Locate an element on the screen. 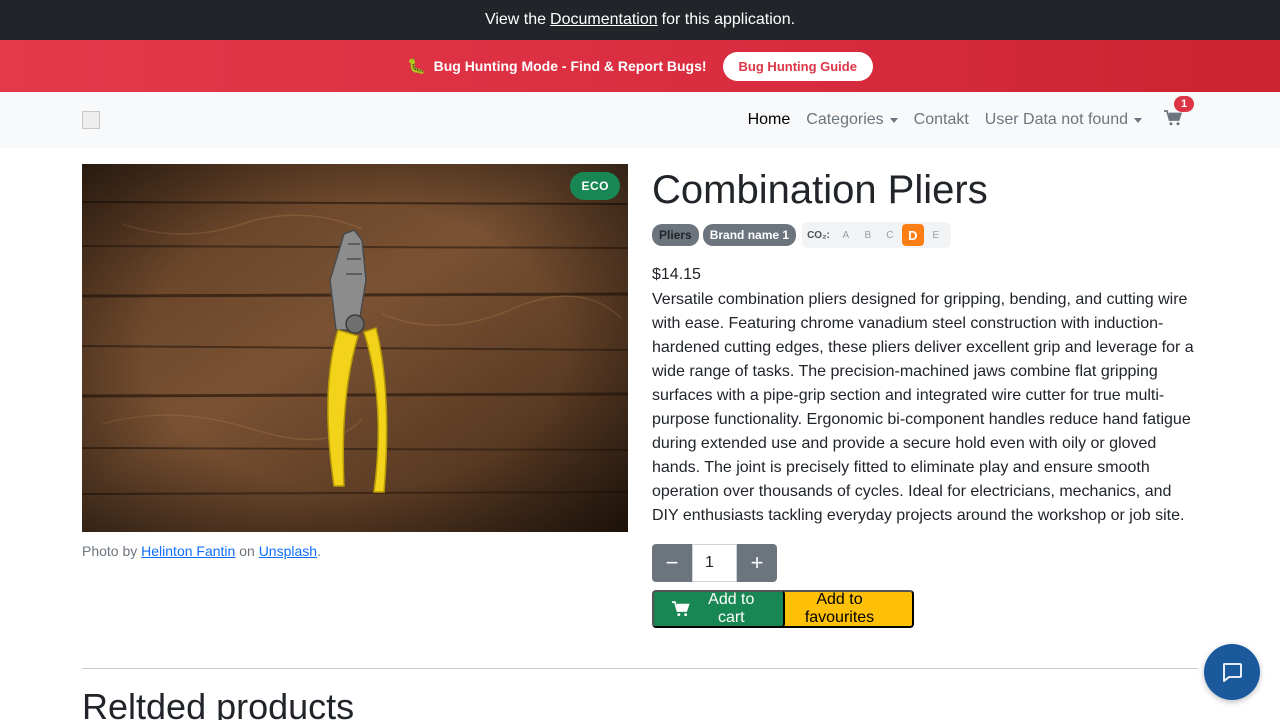 The image size is (1280, 720). category-tag: Pliers is located at coordinates (675, 235).